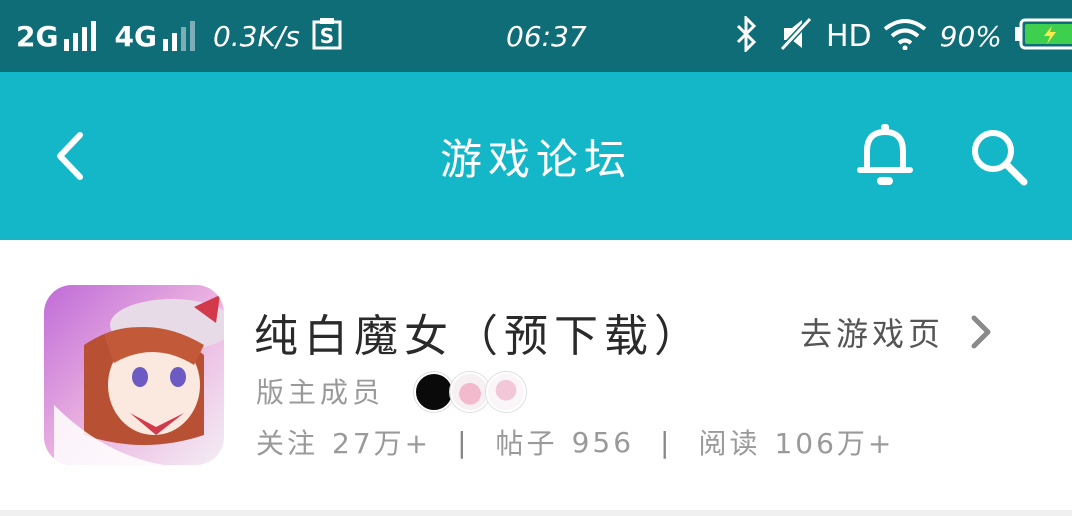  Describe the element at coordinates (1043, 36) in the screenshot. I see `battery-icon` at that location.